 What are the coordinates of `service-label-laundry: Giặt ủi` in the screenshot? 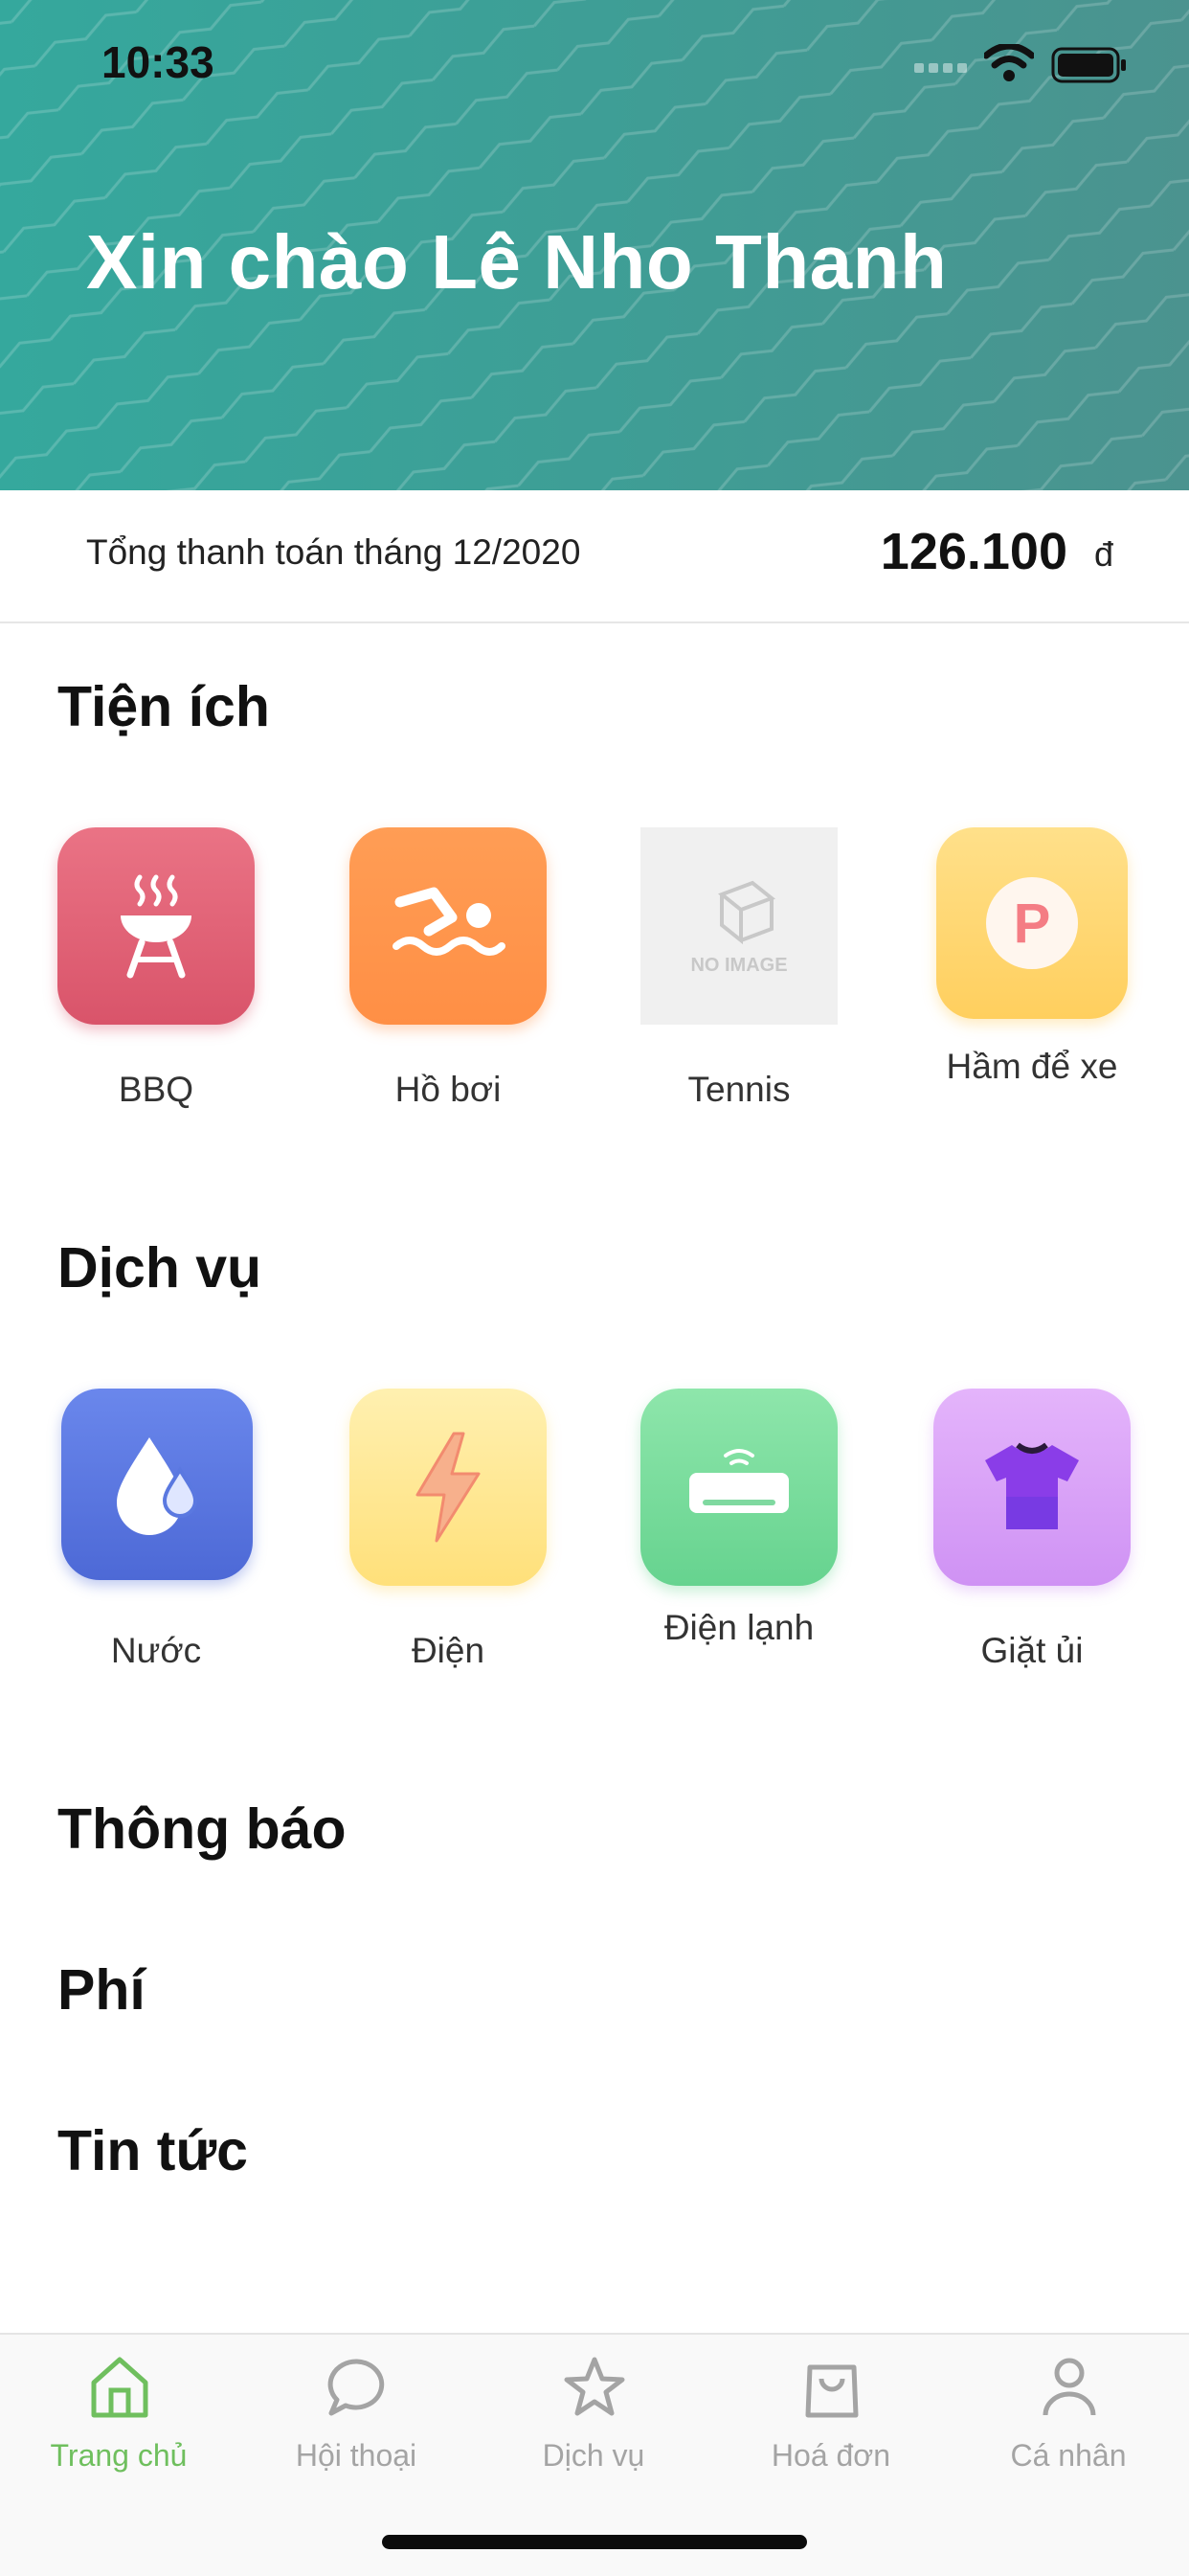 It's located at (1032, 1650).